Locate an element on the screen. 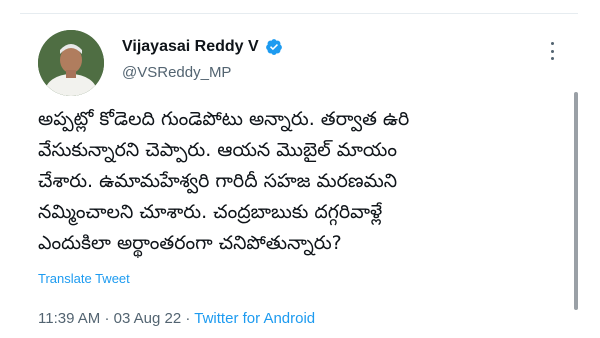 This screenshot has width=600, height=338. tweet-text-line: వేసుకున్నారని చెప్పారు. ఆయన మొబైల్ మాయం is located at coordinates (217, 150).